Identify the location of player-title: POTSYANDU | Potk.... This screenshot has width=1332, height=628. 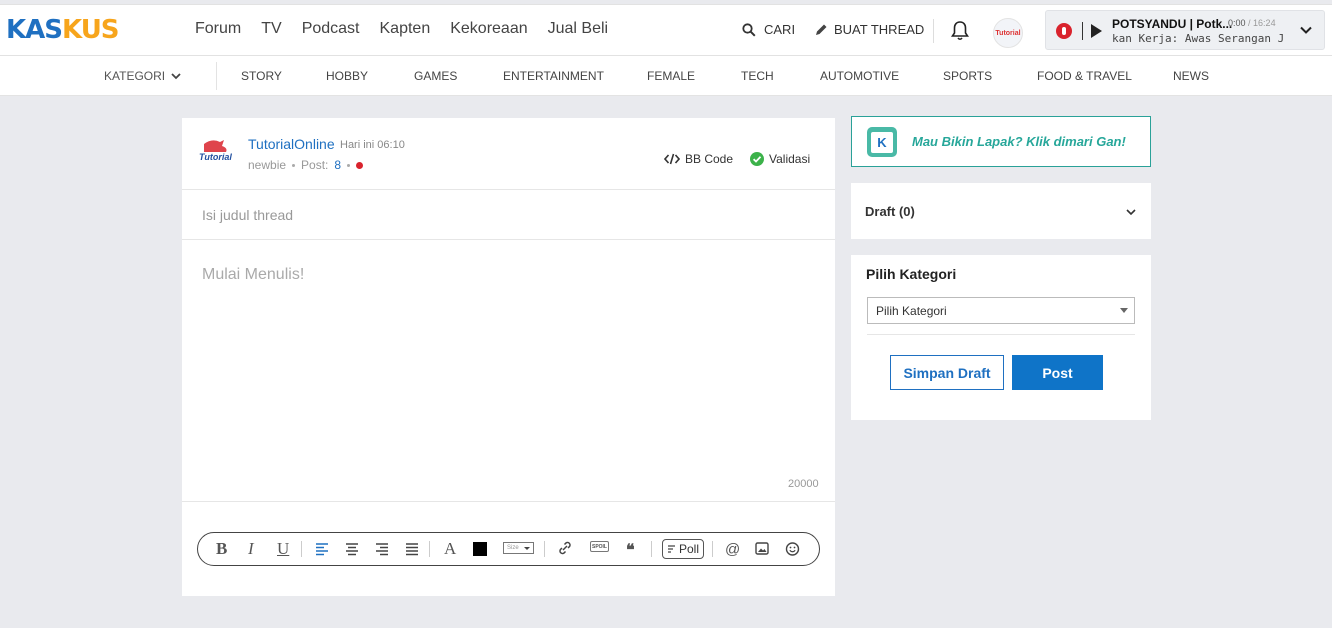
(1172, 24).